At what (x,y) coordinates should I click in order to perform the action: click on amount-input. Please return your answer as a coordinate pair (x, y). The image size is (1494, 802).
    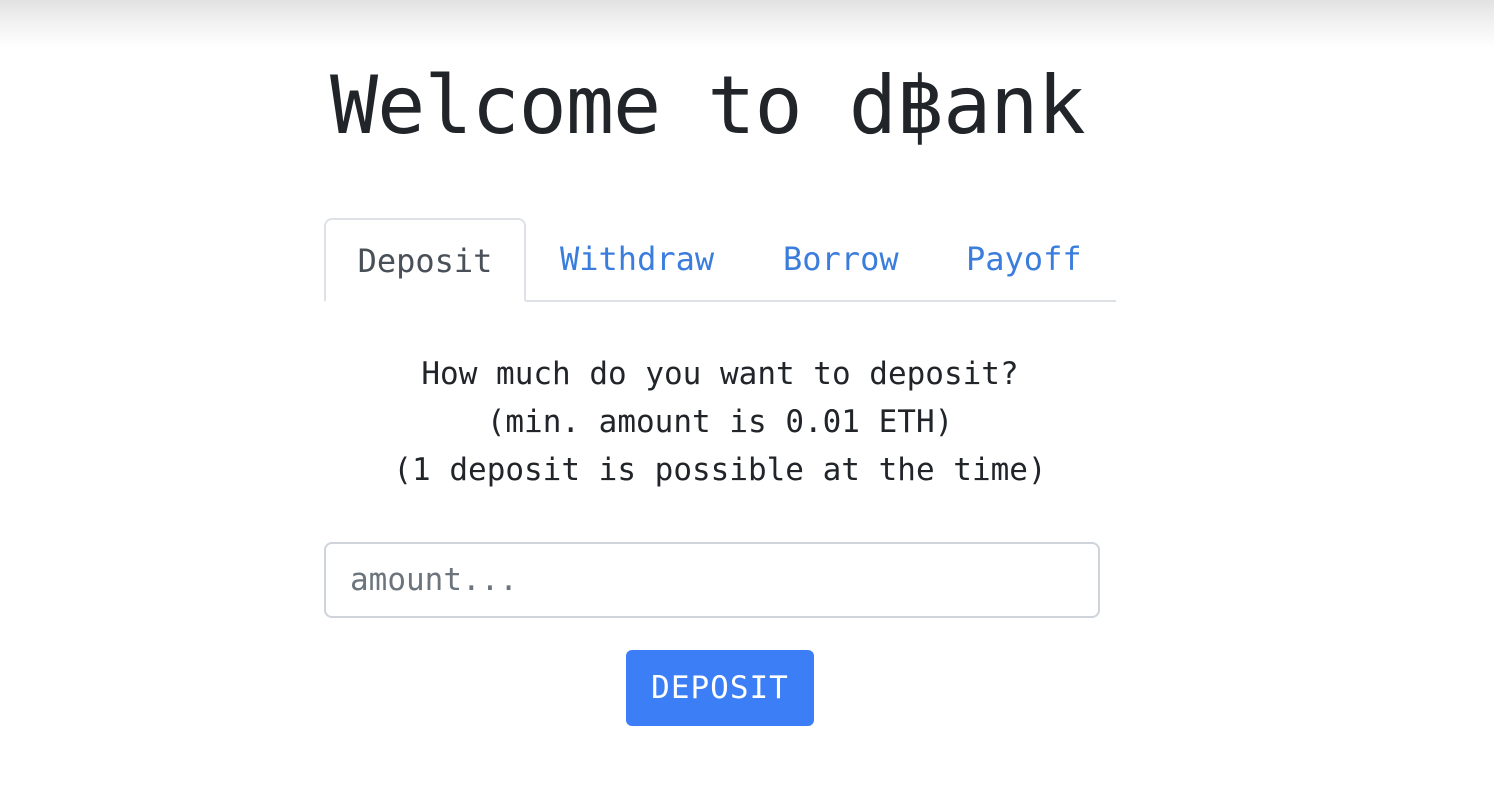
    Looking at the image, I should click on (712, 580).